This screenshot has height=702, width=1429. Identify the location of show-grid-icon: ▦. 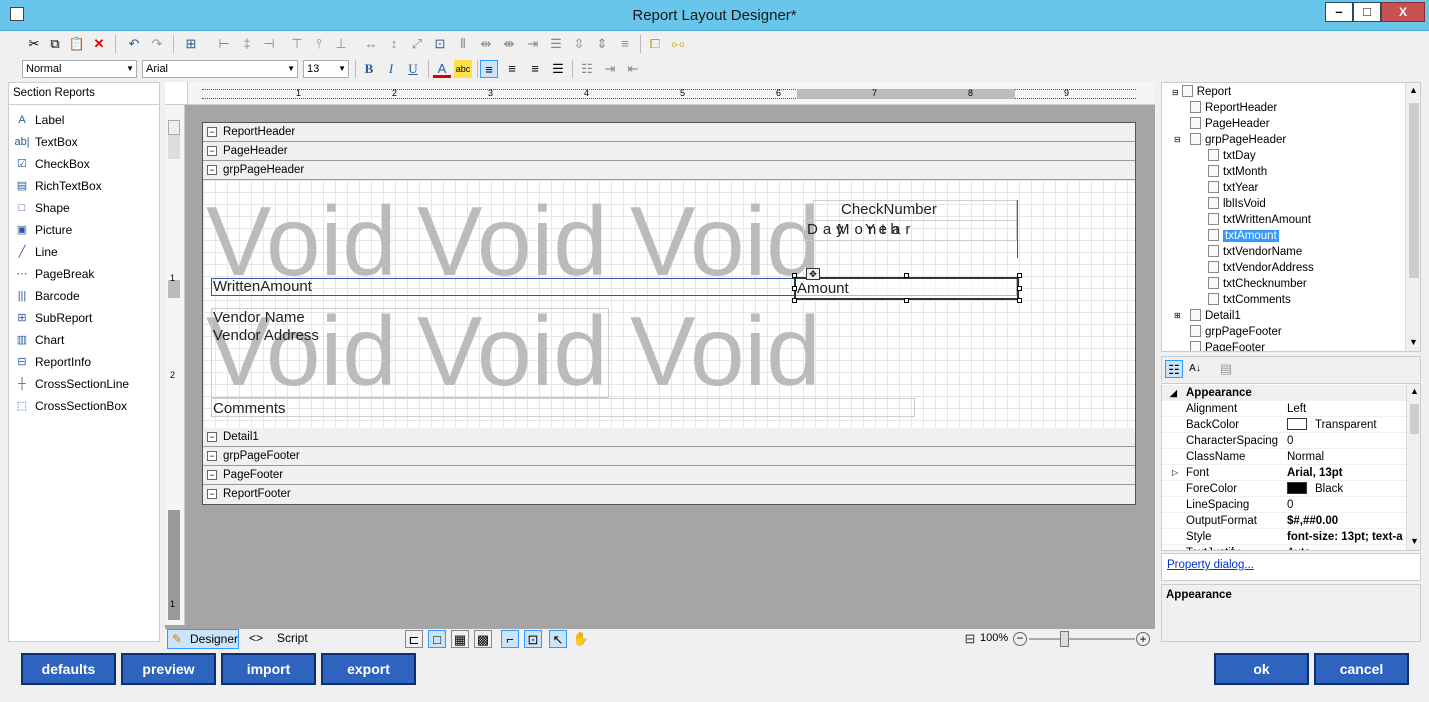
(460, 639).